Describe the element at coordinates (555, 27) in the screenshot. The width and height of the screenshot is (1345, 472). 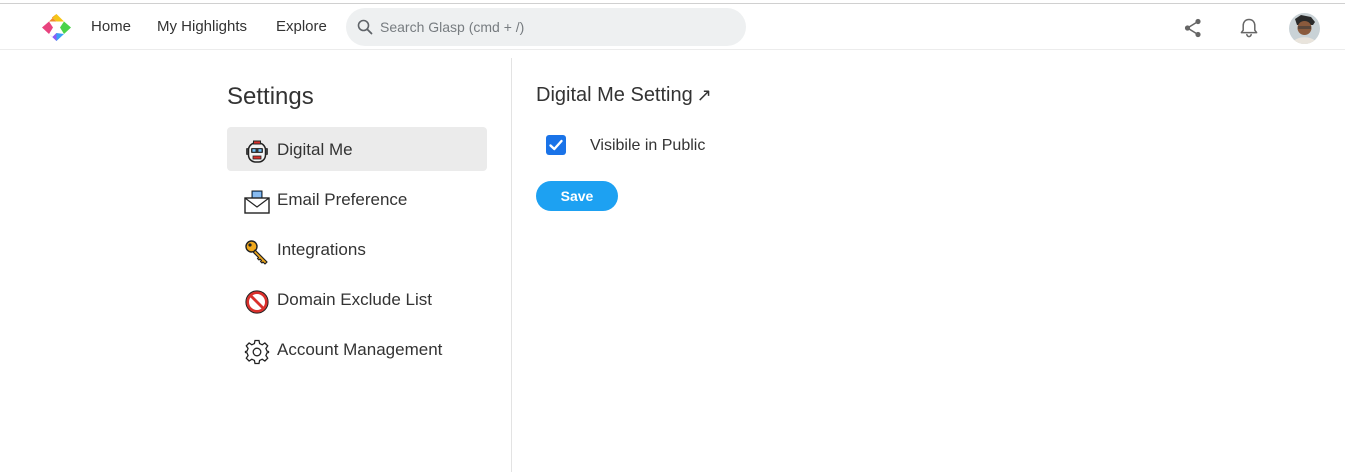
I see `search-input` at that location.